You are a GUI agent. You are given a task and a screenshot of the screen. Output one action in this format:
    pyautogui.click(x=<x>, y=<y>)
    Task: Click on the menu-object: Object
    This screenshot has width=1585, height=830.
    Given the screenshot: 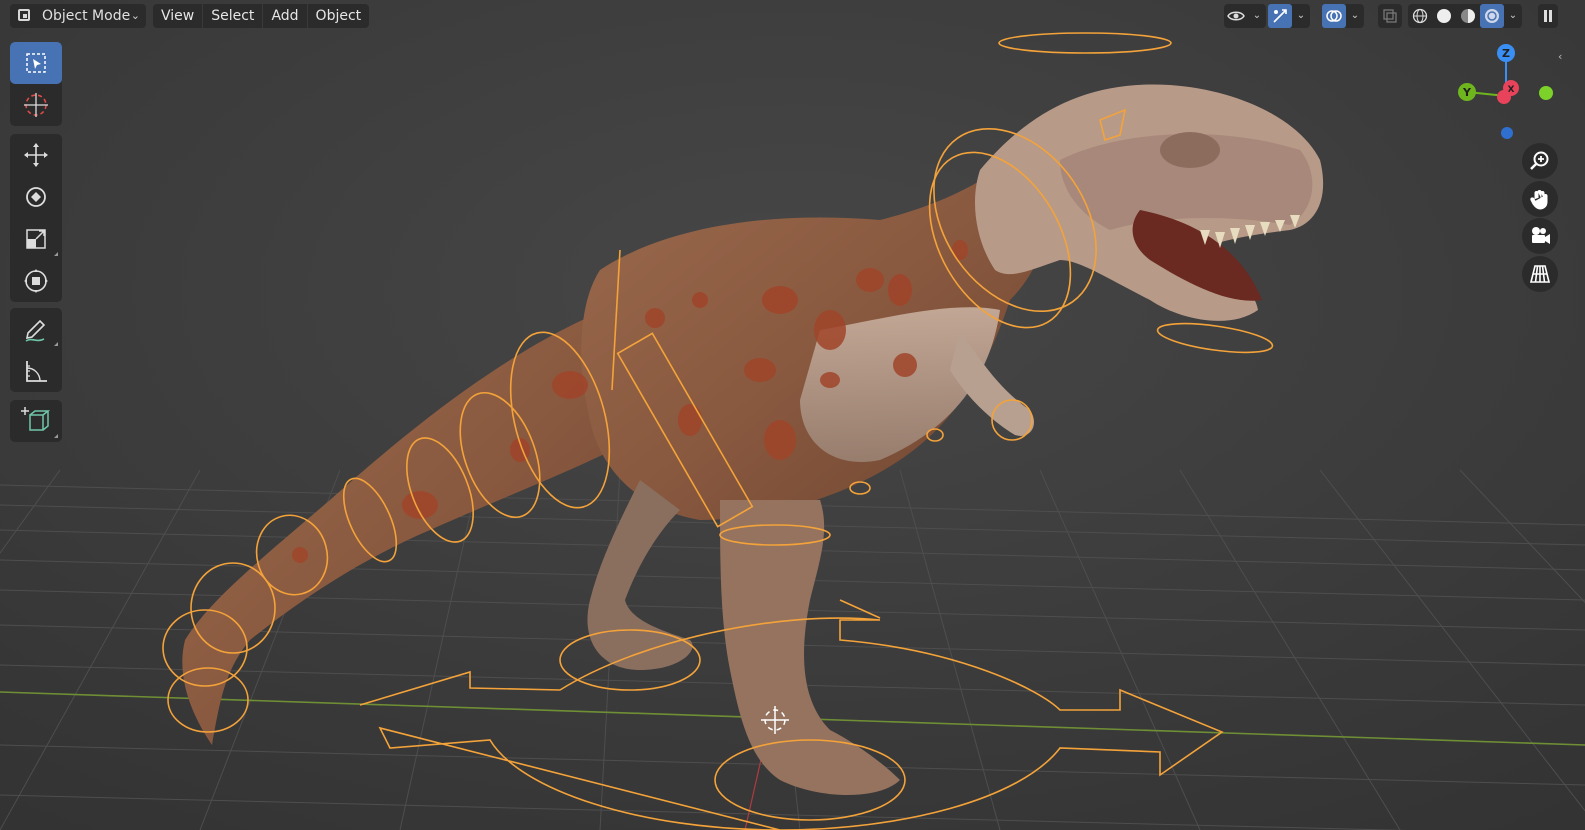 What is the action you would take?
    pyautogui.click(x=338, y=16)
    